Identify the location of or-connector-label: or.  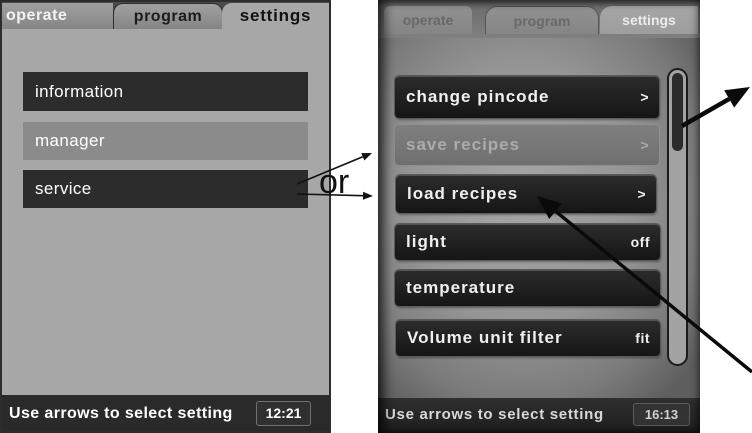
(334, 182).